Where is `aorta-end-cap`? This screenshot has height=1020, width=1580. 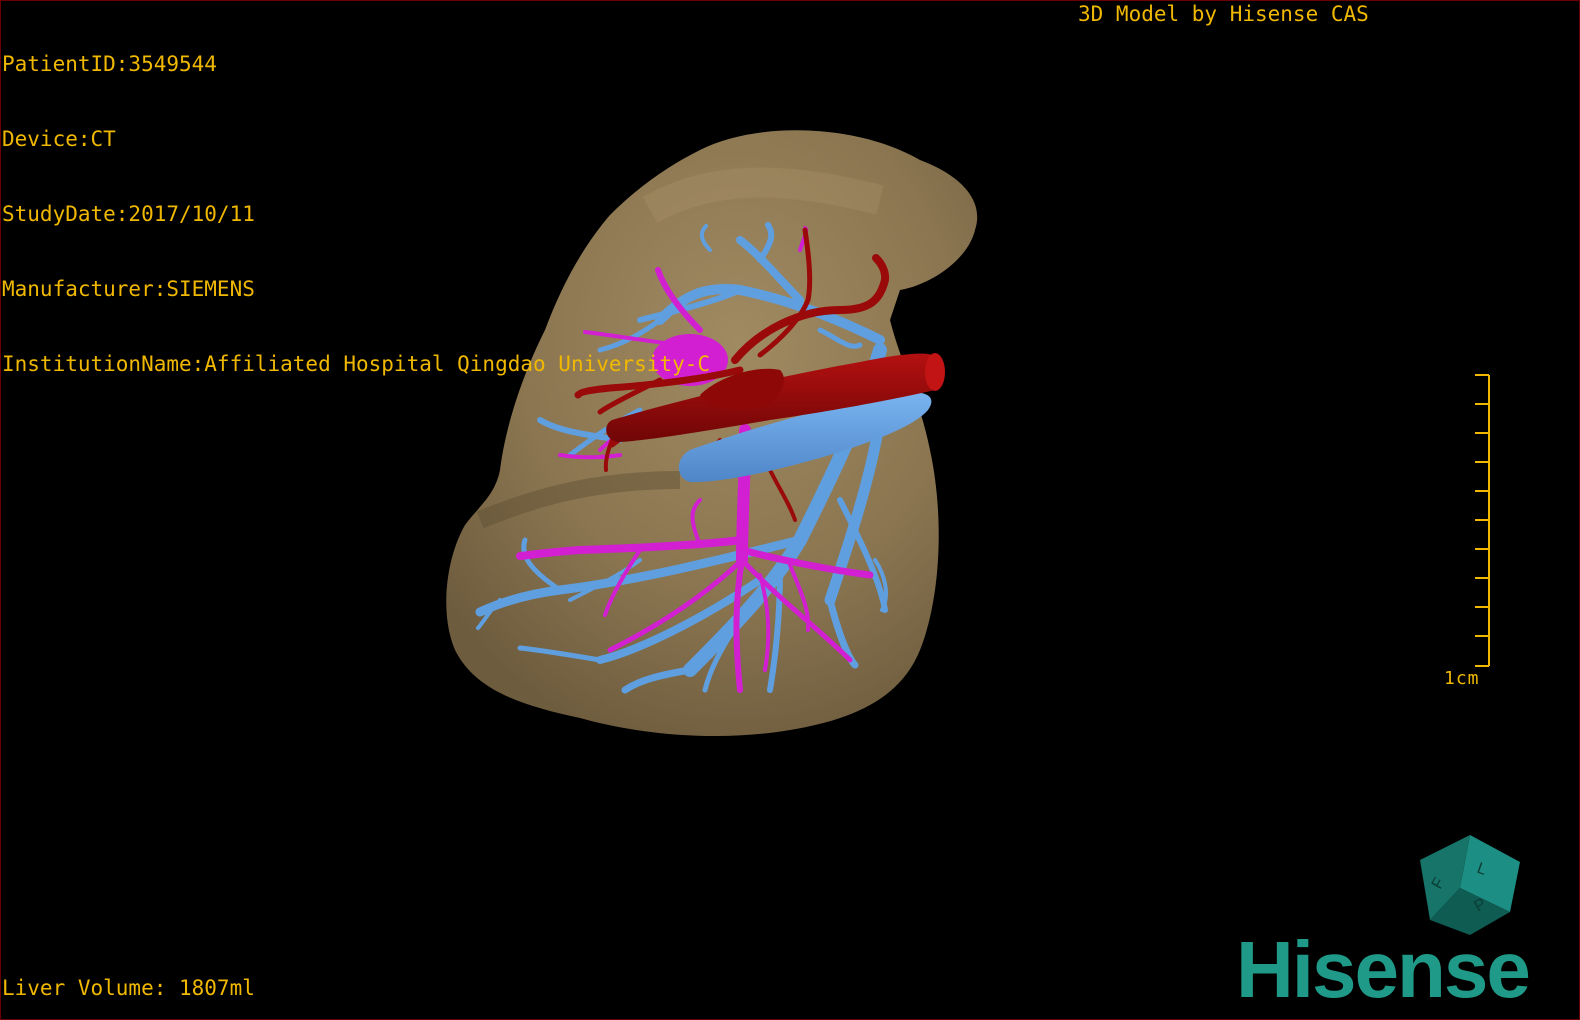 aorta-end-cap is located at coordinates (935, 372).